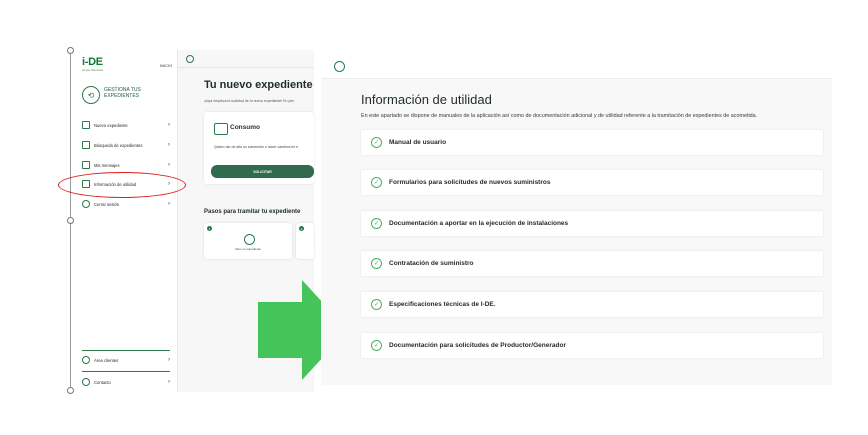 This screenshot has height=435, width=868. Describe the element at coordinates (246, 67) in the screenshot. I see `header-divider` at that location.